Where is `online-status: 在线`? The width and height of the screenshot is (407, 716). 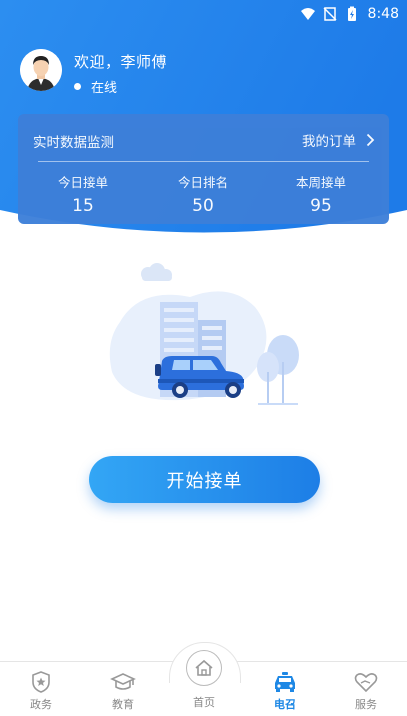
online-status: 在线 is located at coordinates (95, 86).